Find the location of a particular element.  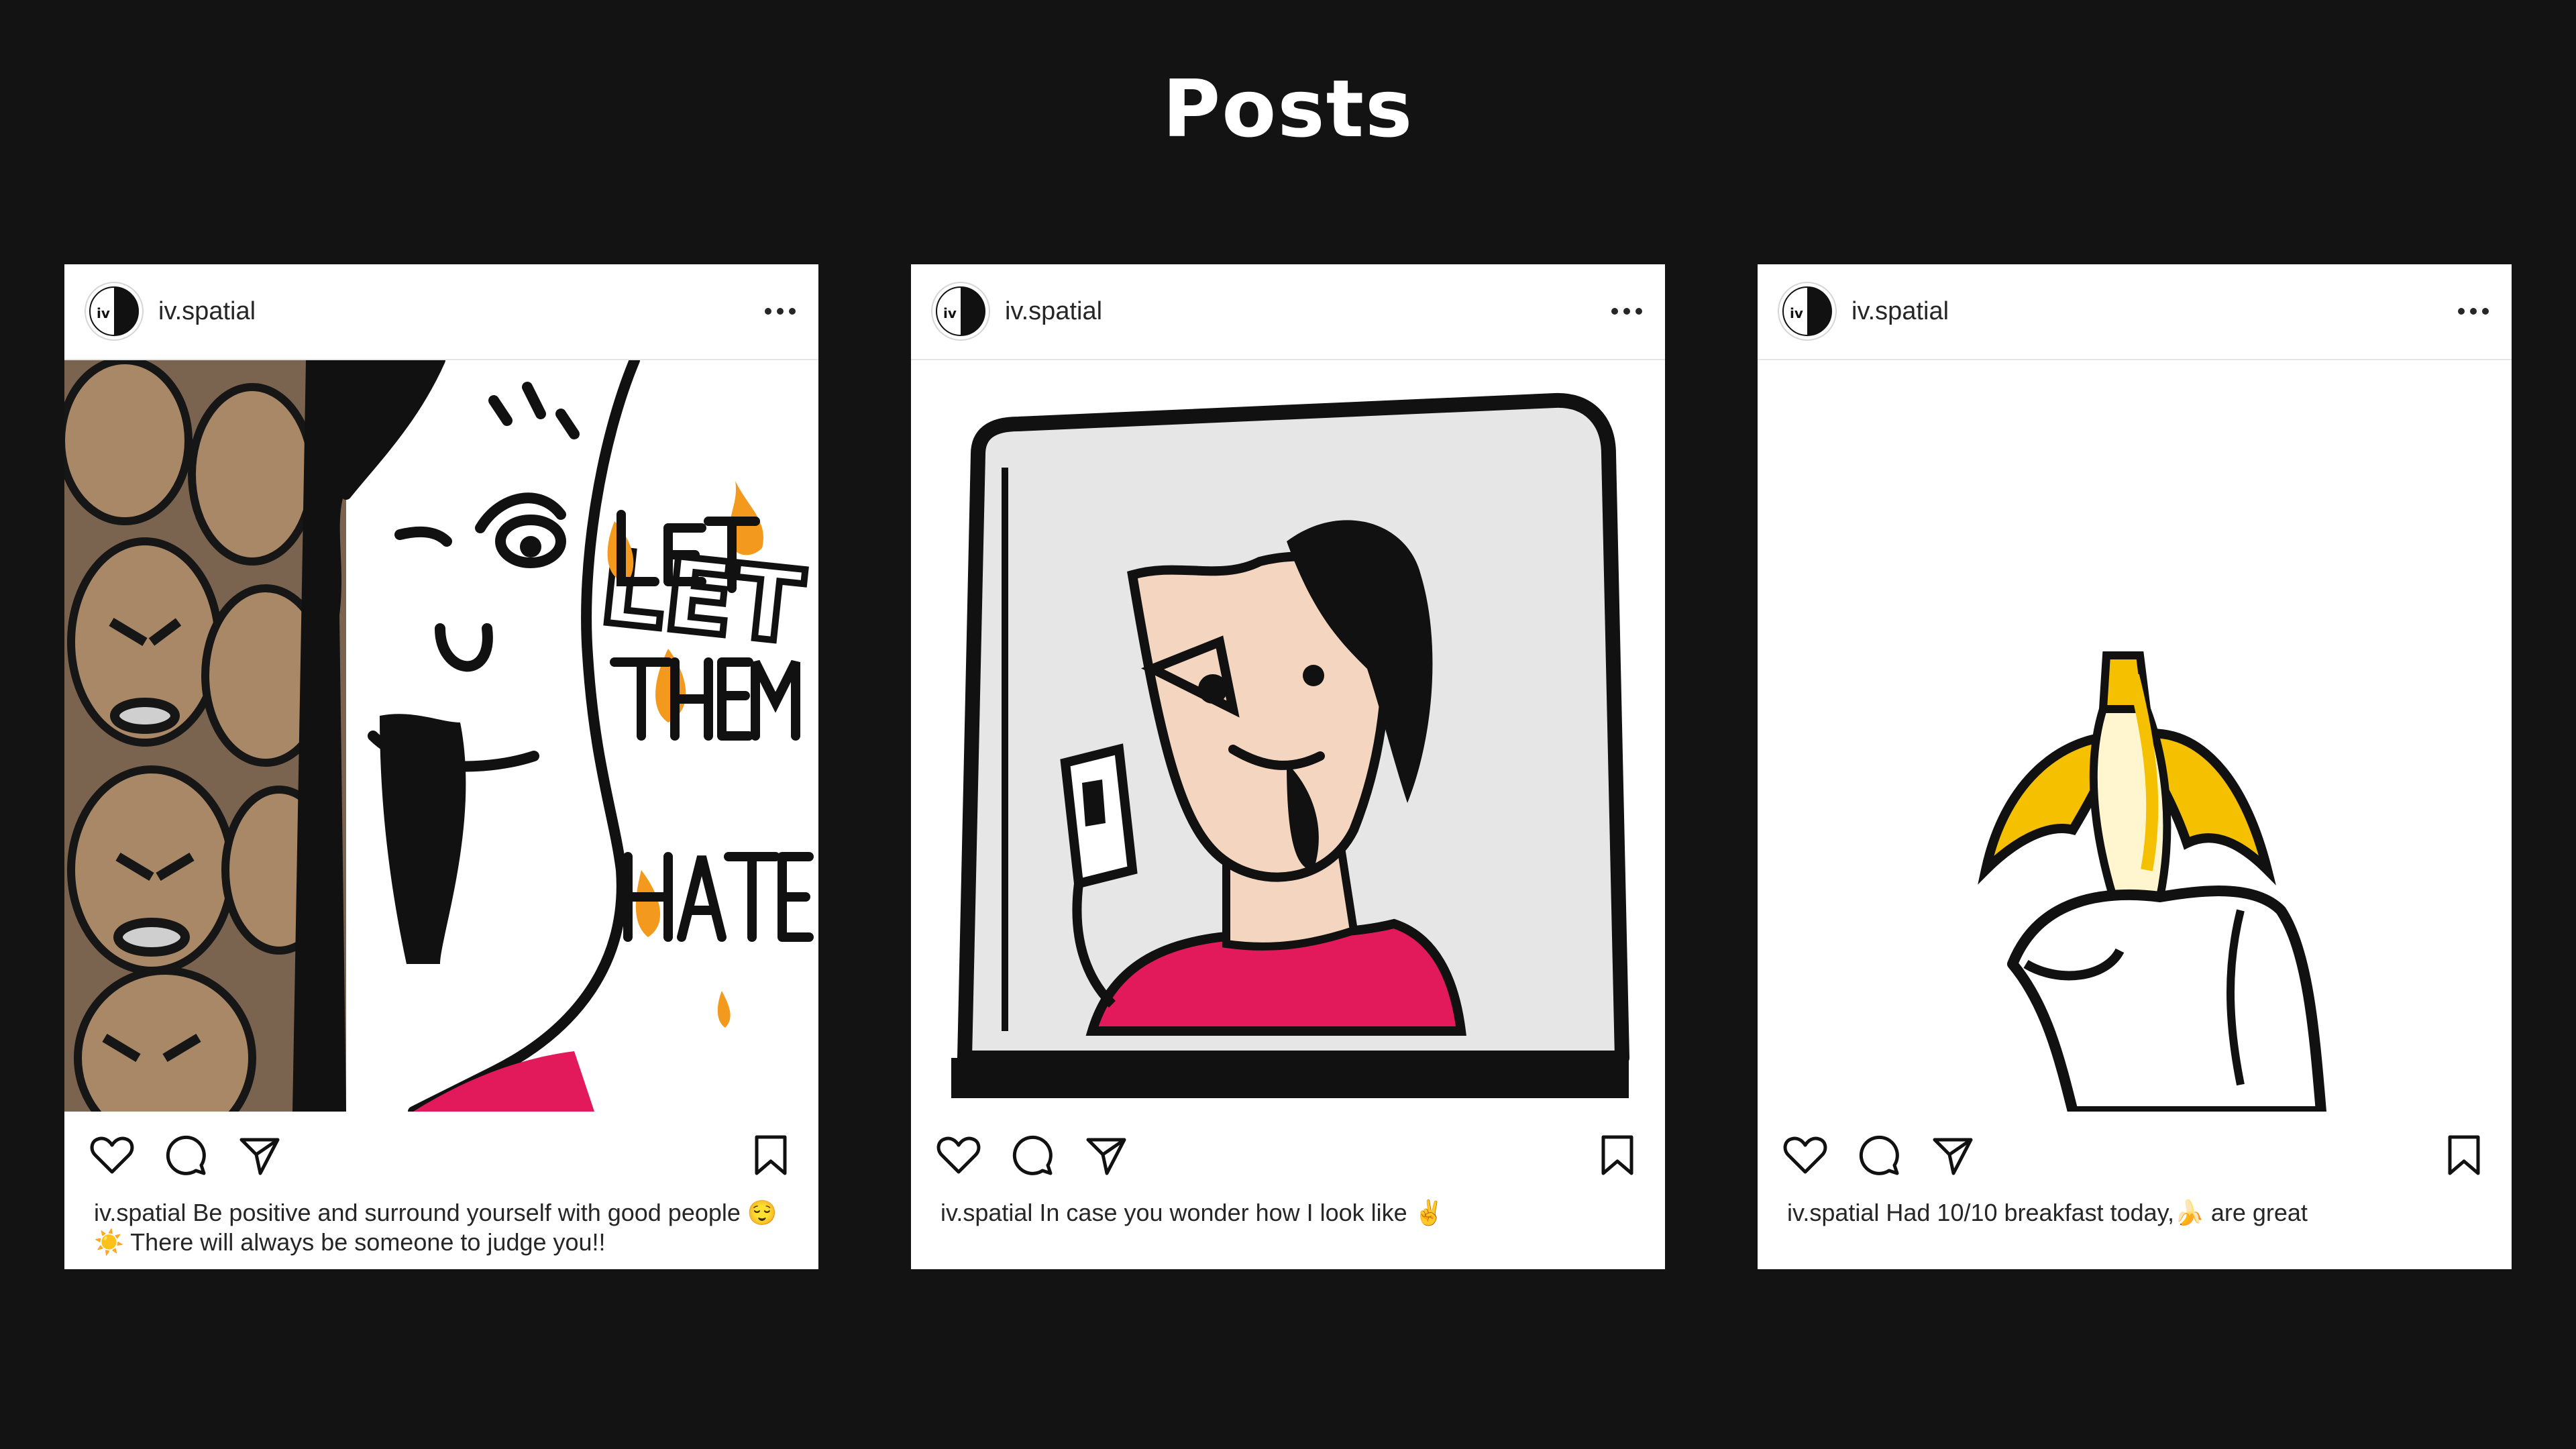

page-title: Posts is located at coordinates (1288, 108).